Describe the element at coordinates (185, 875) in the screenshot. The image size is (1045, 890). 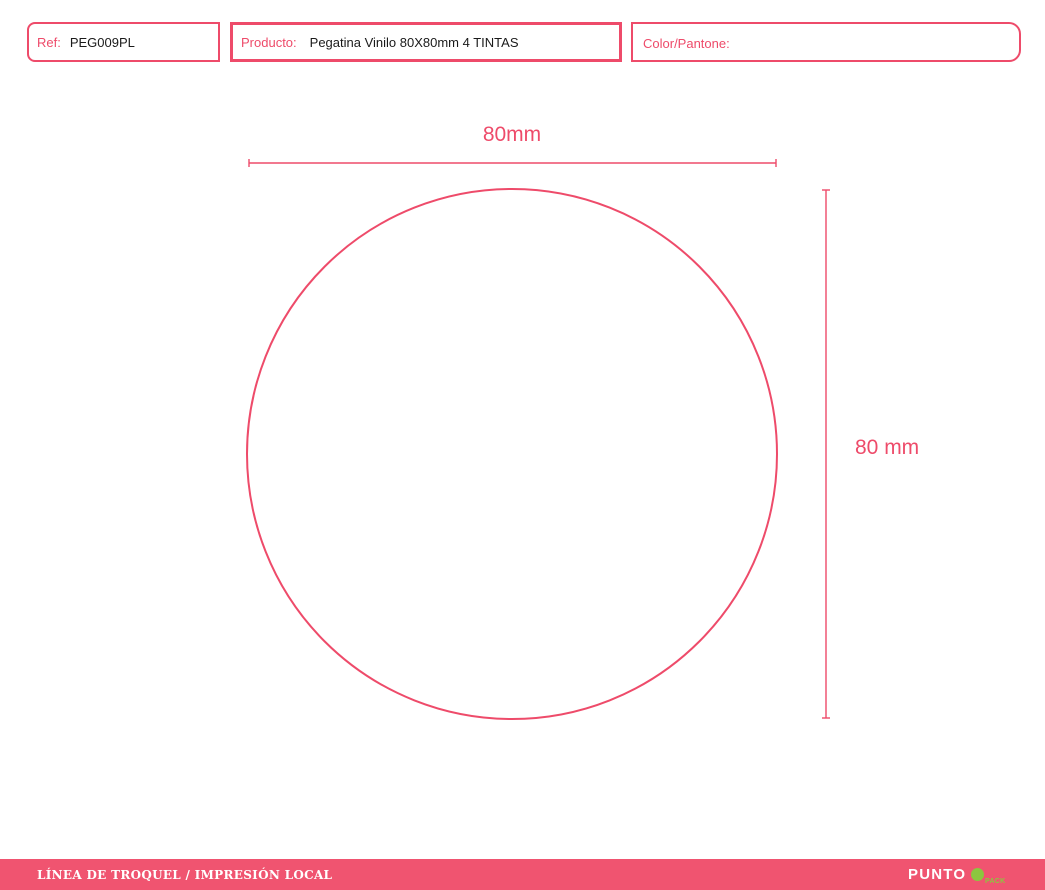
I see `footer-title: LÍNEA DE TROQUEL / IMPRESIÓN LOCAL` at that location.